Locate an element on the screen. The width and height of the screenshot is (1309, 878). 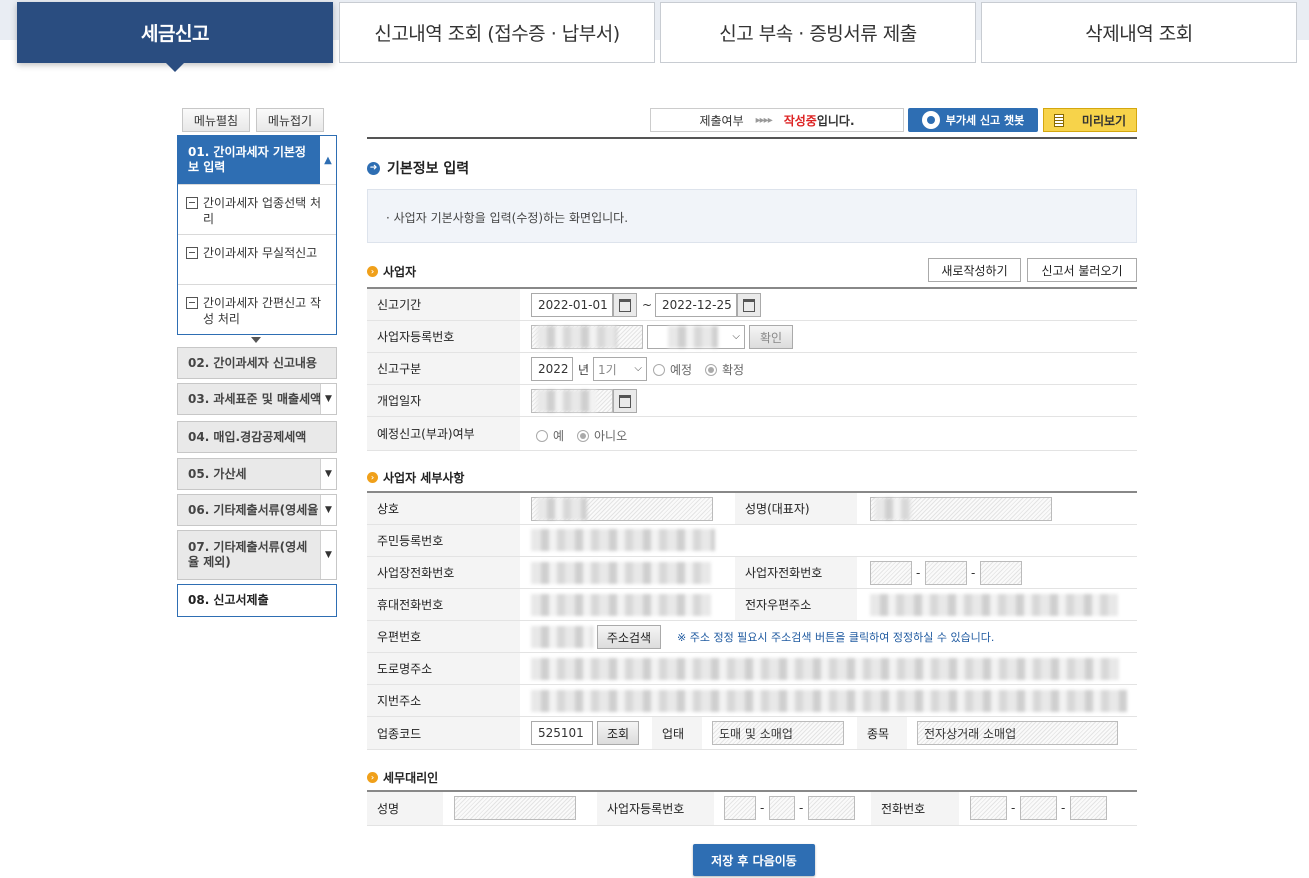
lookup-button: 조회 is located at coordinates (618, 733).